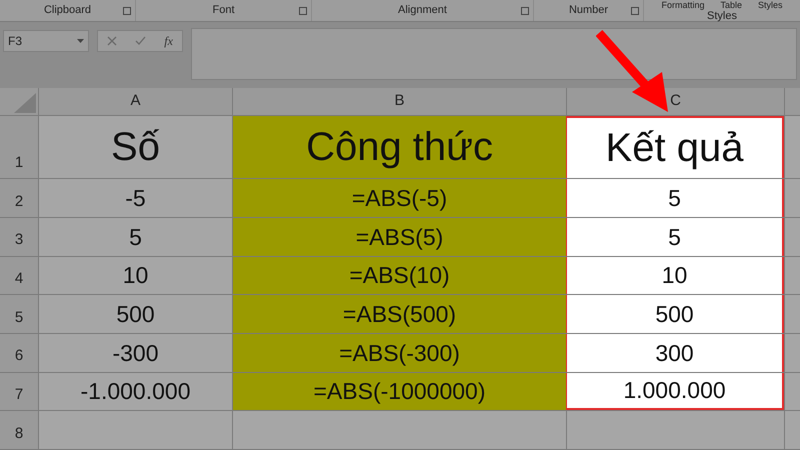  Describe the element at coordinates (19, 430) in the screenshot. I see `row-header: 8` at that location.